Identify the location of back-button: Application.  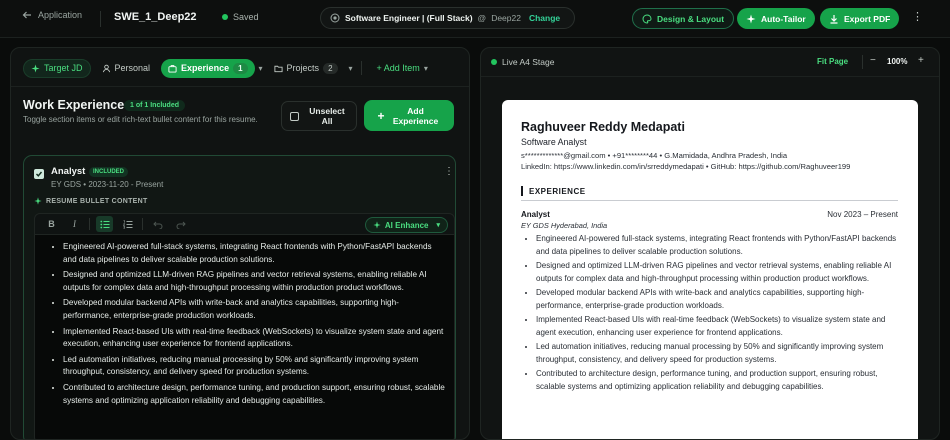
(52, 15).